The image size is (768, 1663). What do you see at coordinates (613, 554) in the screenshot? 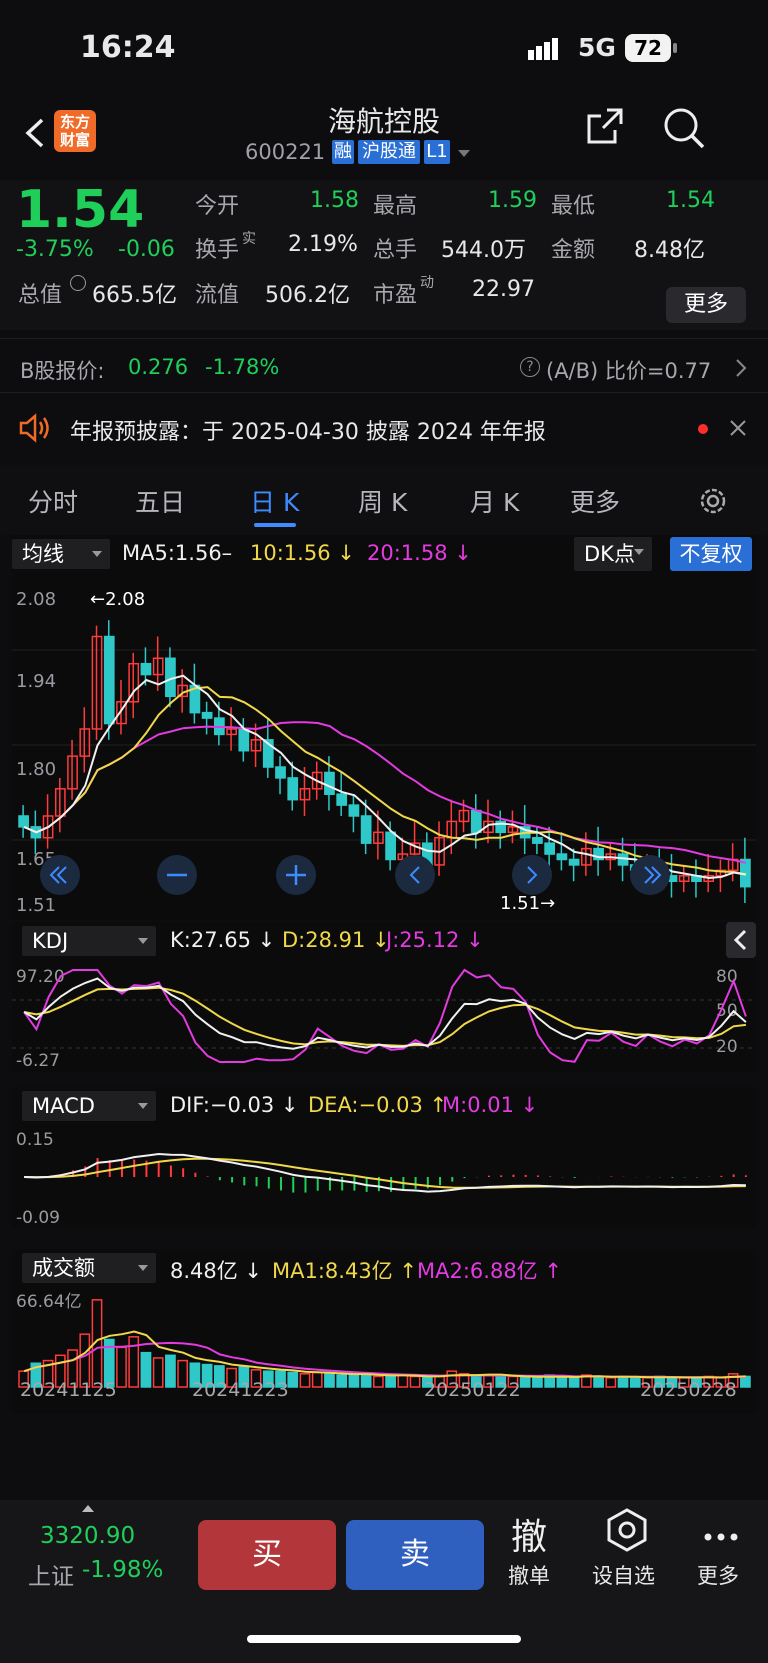
I see `dk-point-selector: DK点` at bounding box center [613, 554].